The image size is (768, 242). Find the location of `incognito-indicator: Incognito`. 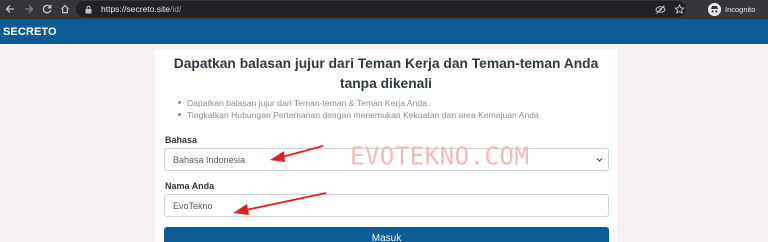

incognito-indicator: Incognito is located at coordinates (731, 9).